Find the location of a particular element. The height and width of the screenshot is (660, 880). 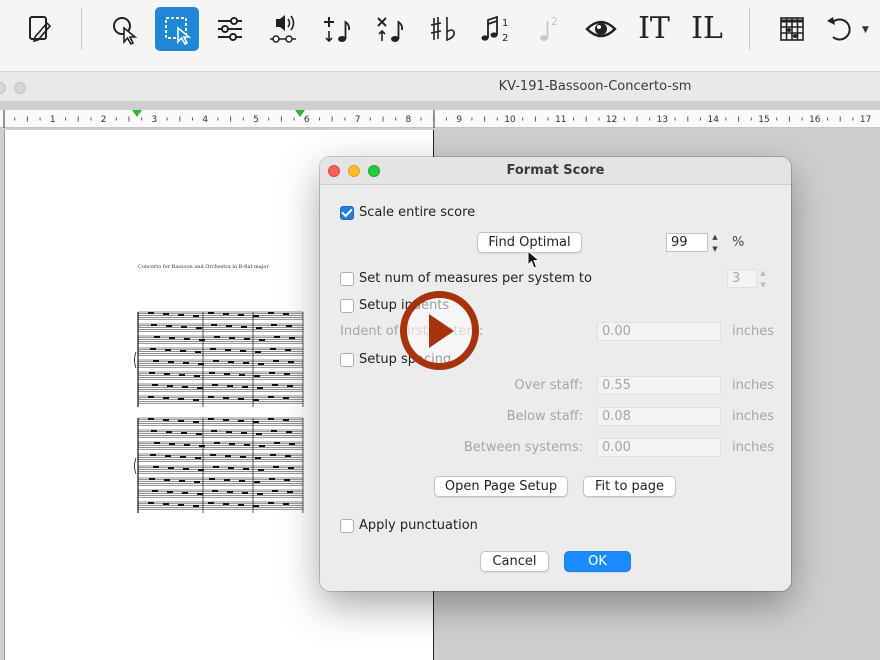

ruler-label: 5 is located at coordinates (256, 120).